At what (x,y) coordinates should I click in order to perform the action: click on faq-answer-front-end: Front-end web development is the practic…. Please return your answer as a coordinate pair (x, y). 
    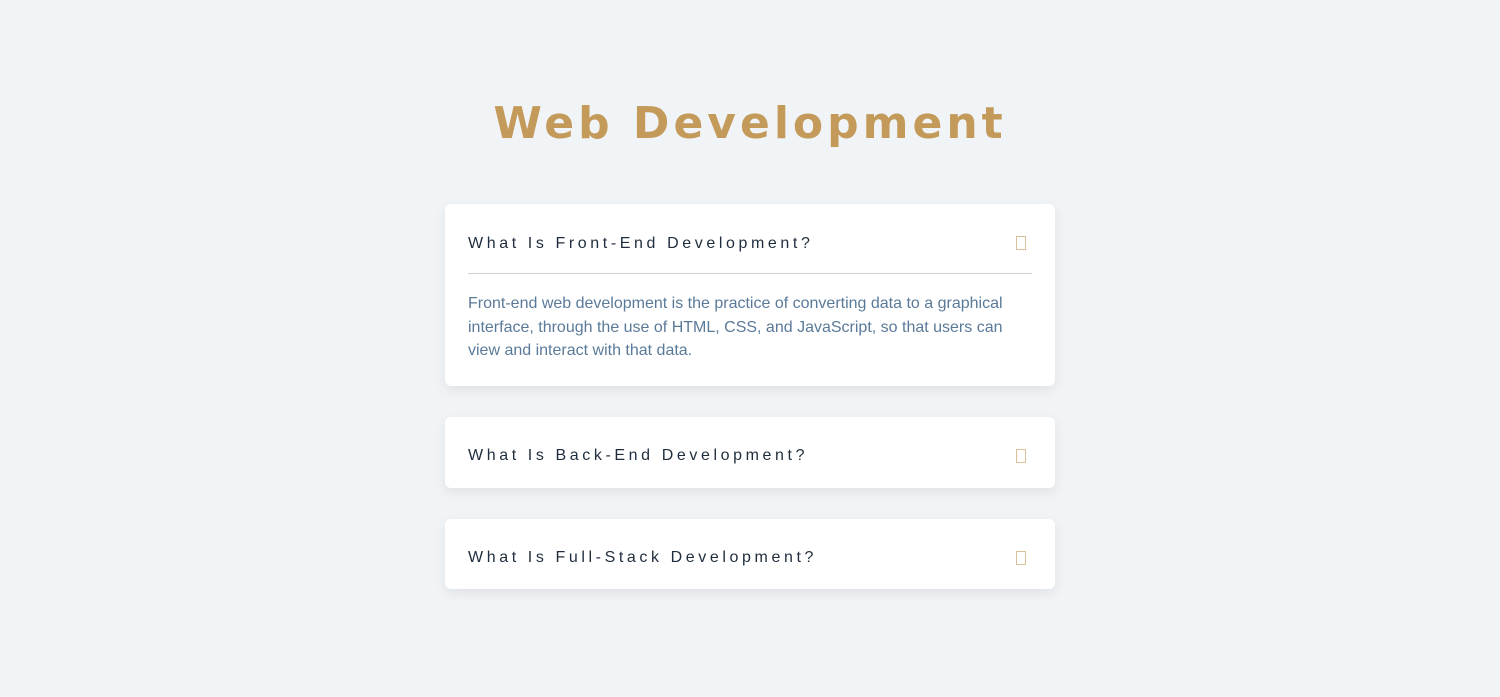
    Looking at the image, I should click on (735, 327).